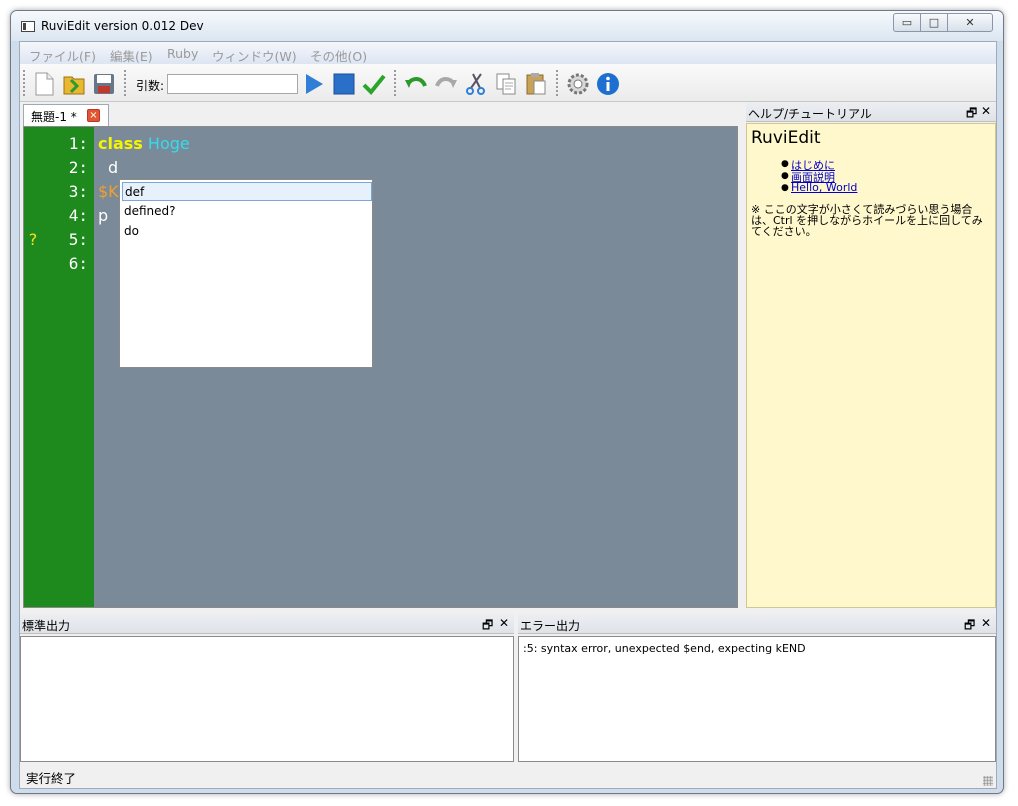  What do you see at coordinates (314, 84) in the screenshot?
I see `run-icon` at bounding box center [314, 84].